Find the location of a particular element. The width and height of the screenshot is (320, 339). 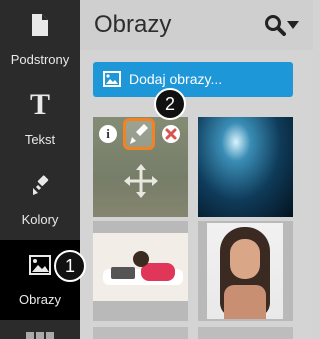

page-icon is located at coordinates (40, 25).